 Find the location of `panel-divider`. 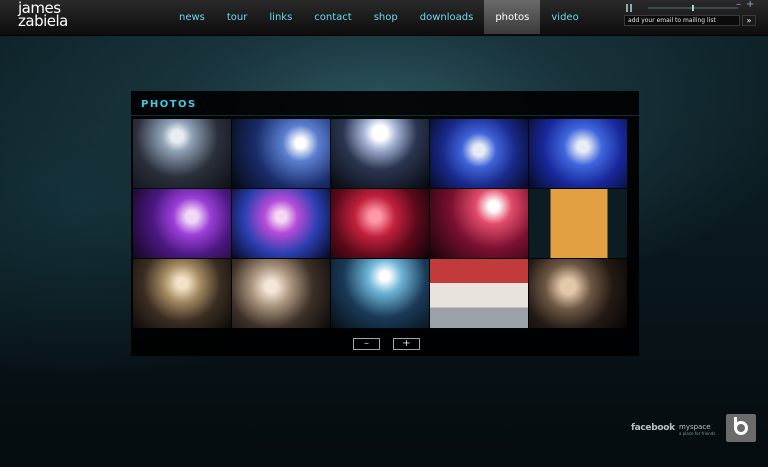

panel-divider is located at coordinates (385, 115).